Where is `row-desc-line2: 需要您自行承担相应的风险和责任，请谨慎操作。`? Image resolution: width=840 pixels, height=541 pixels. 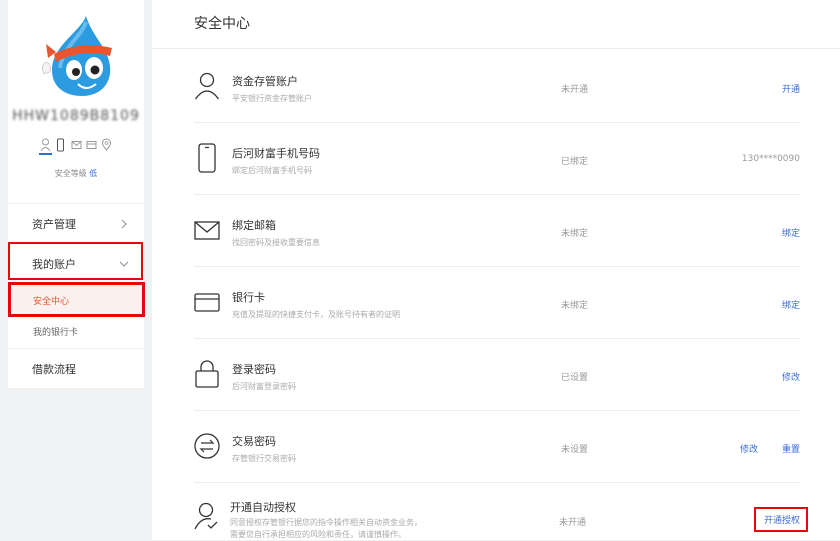 row-desc-line2: 需要您自行承担相应的风险和责任，请谨慎操作。 is located at coordinates (318, 534).